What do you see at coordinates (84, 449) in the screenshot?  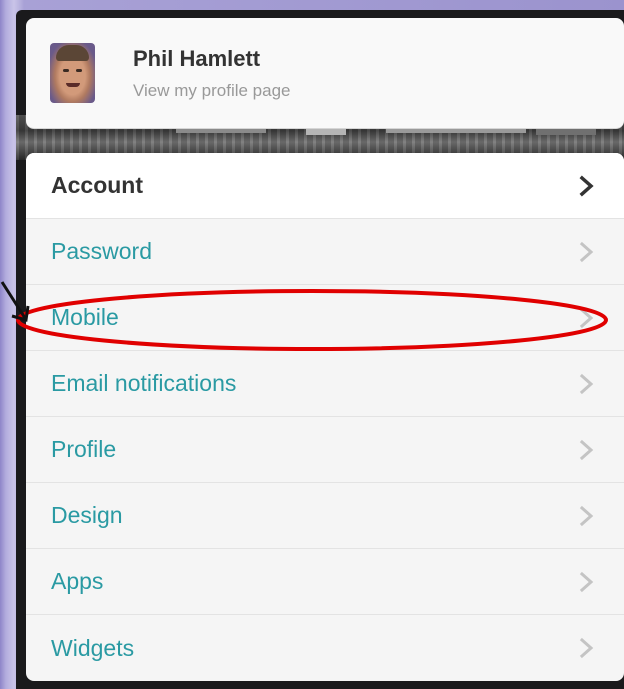 I see `menu-item-label: Profile` at bounding box center [84, 449].